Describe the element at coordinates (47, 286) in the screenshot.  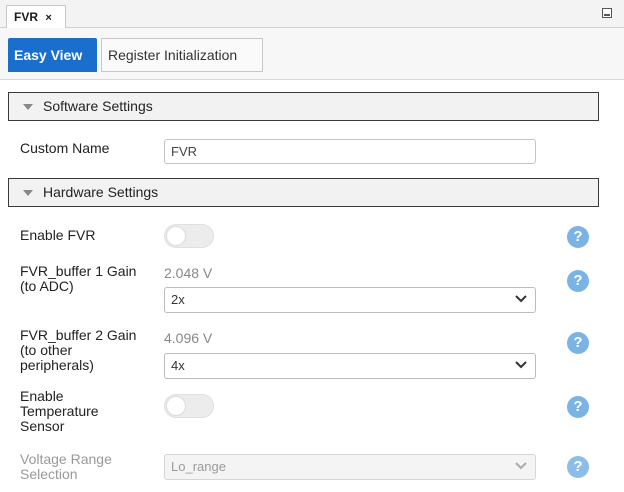
I see `label-line: (to ADC)` at that location.